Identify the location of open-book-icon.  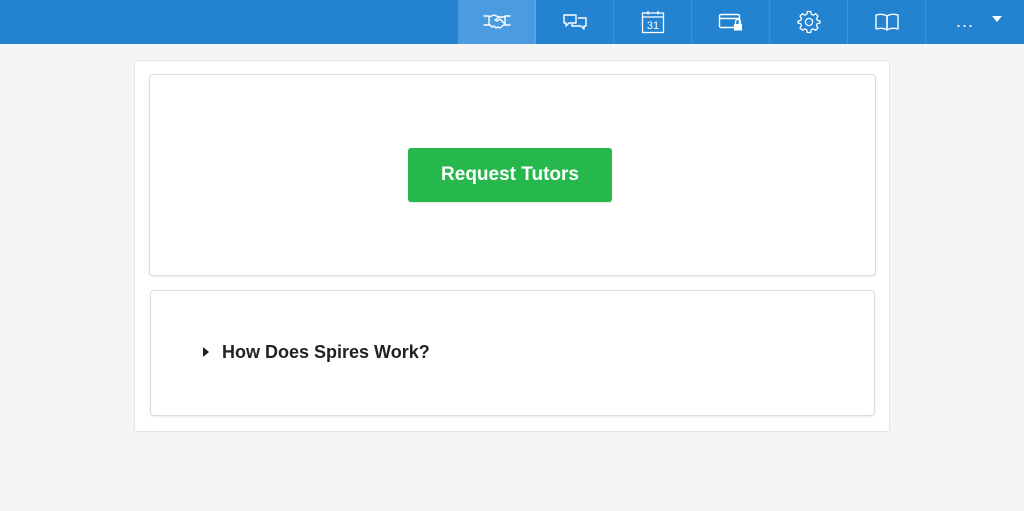
(886, 22).